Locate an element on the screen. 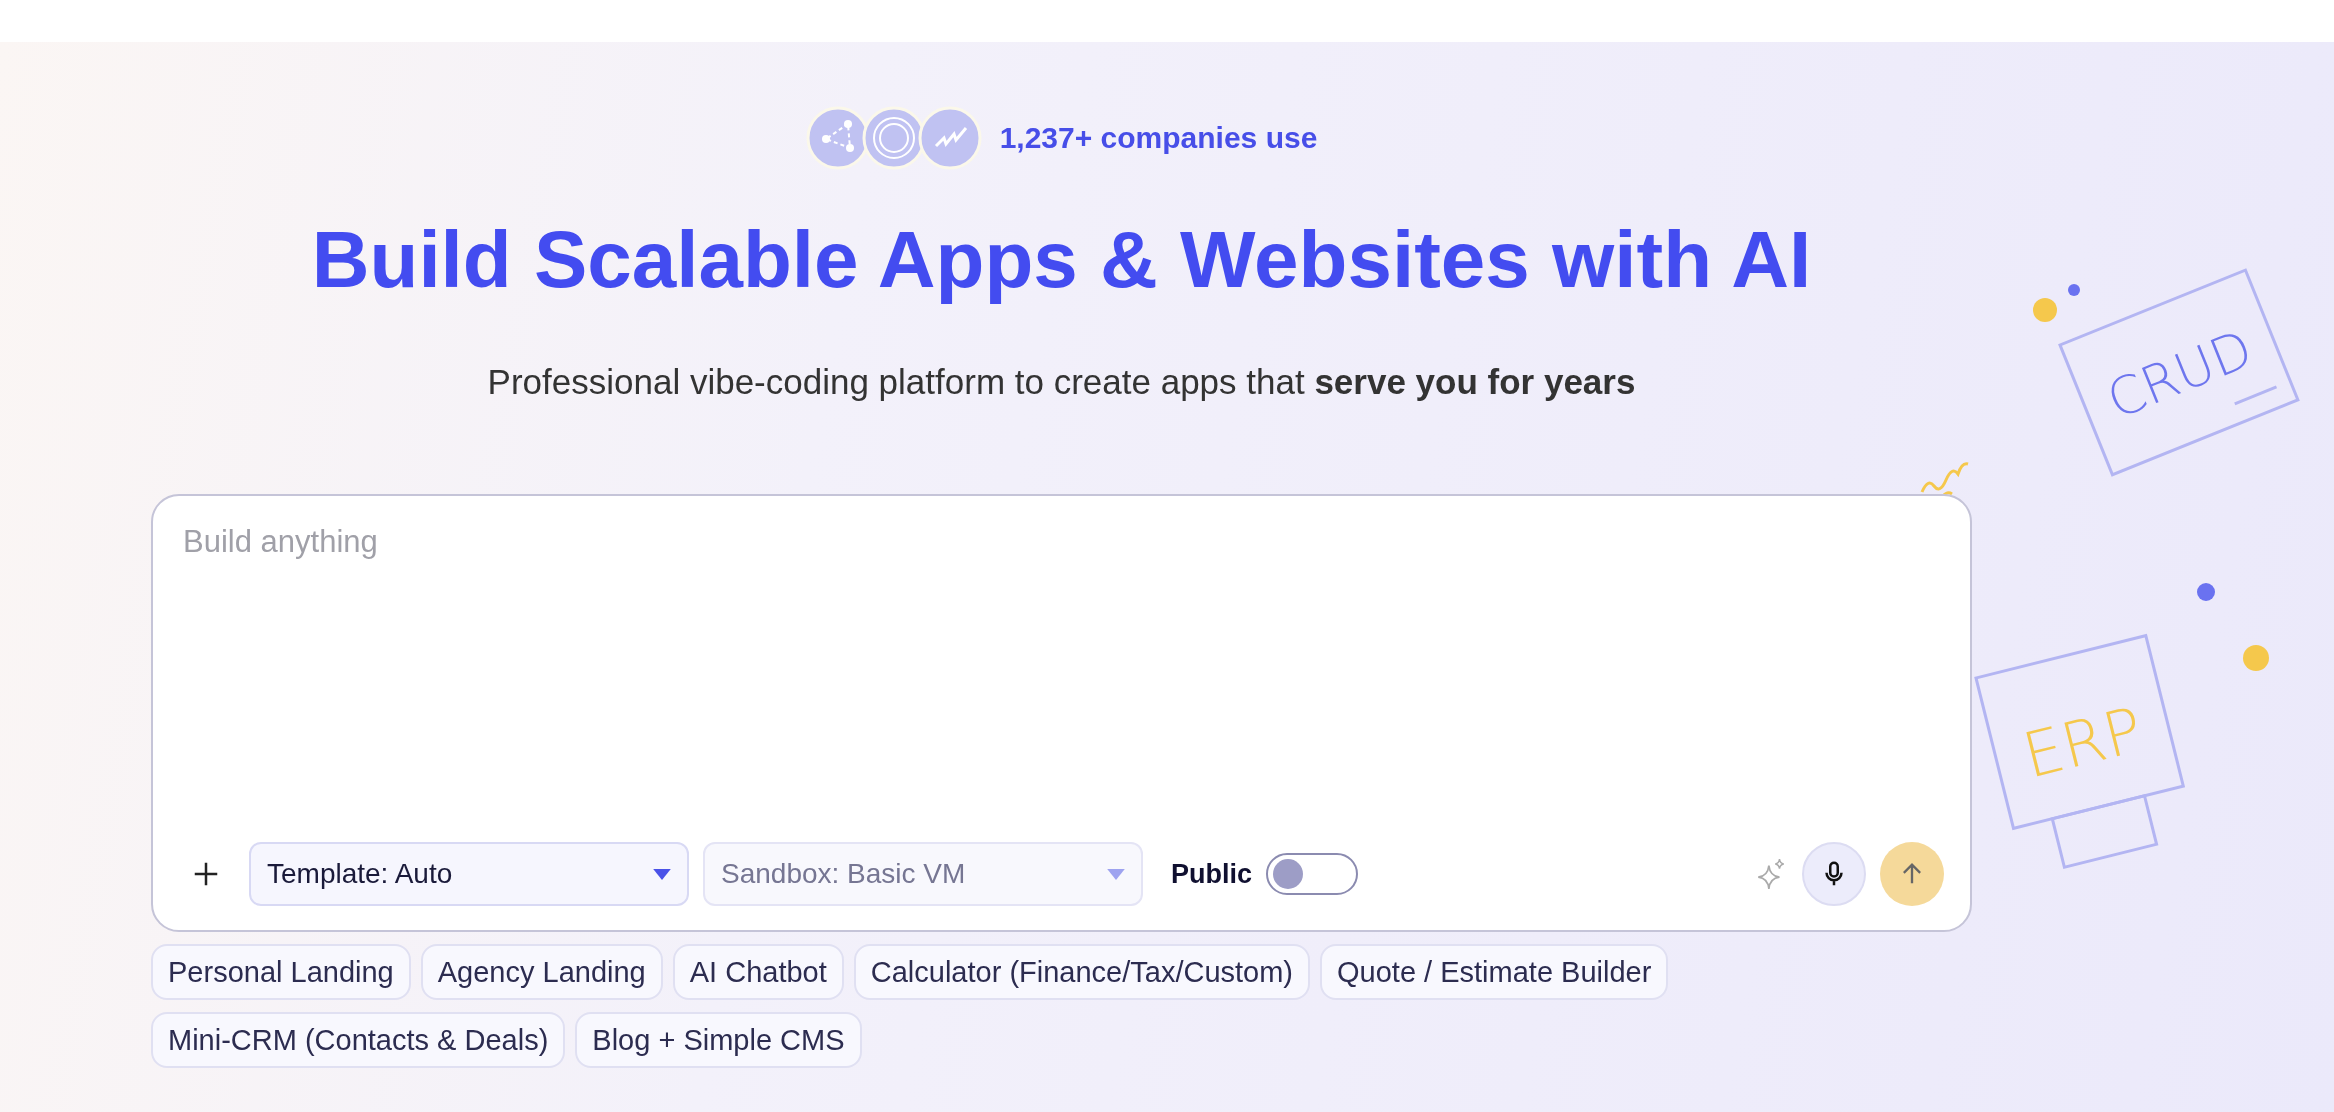 This screenshot has height=1112, width=2334. toggle-switch is located at coordinates (1312, 874).